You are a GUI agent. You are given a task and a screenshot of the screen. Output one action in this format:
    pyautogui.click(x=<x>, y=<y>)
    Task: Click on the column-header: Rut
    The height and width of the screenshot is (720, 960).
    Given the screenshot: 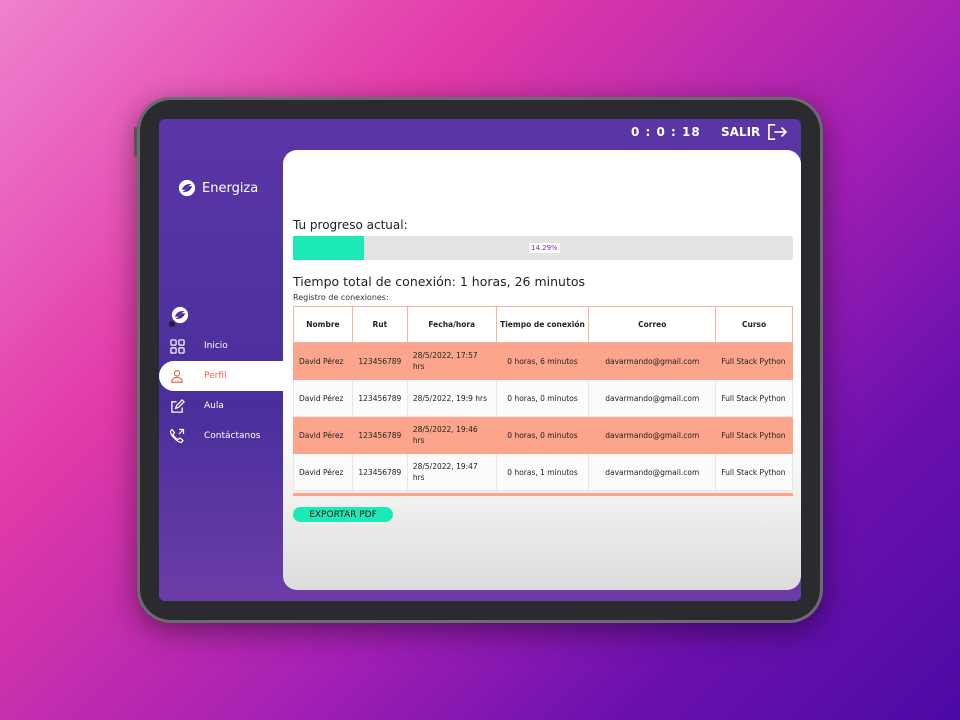 What is the action you would take?
    pyautogui.click(x=379, y=324)
    